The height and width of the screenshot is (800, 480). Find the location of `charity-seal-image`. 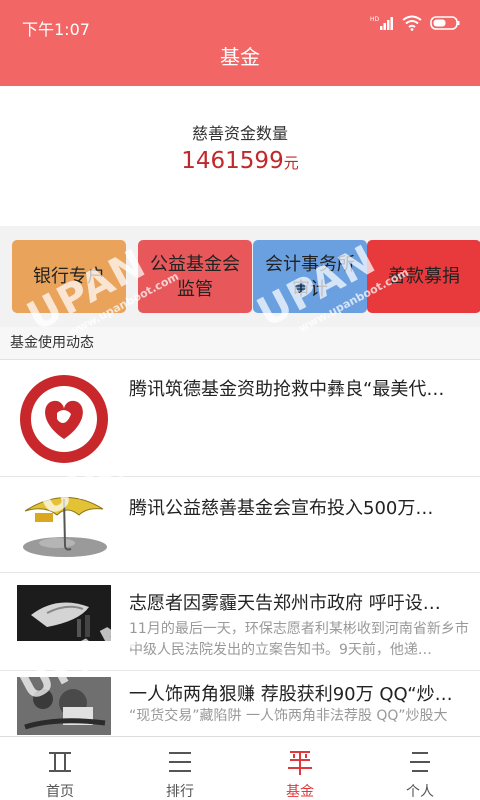

charity-seal-image is located at coordinates (64, 419).